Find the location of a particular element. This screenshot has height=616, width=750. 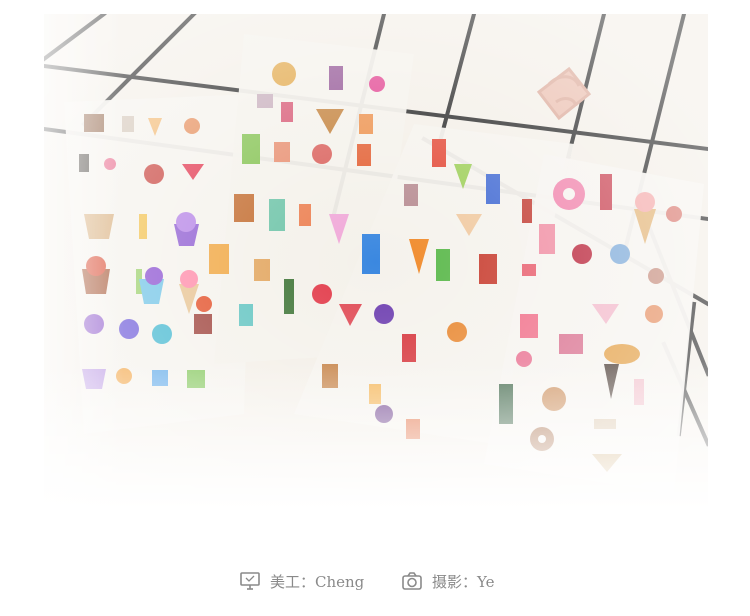

photographer-credit-label: 摄影：Ye is located at coordinates (463, 581).